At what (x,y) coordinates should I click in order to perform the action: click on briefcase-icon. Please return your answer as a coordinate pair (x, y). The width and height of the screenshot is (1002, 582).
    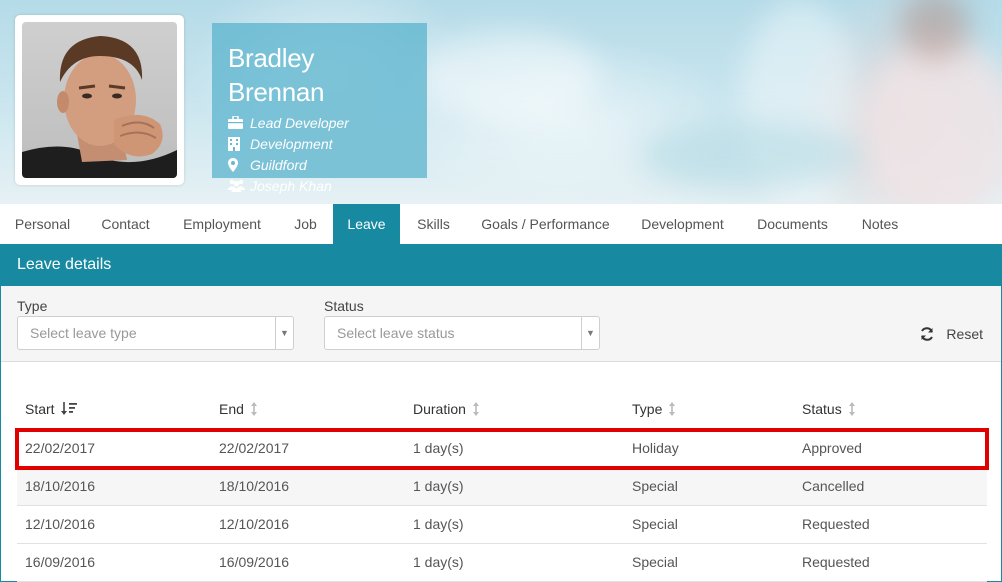
    Looking at the image, I should click on (239, 122).